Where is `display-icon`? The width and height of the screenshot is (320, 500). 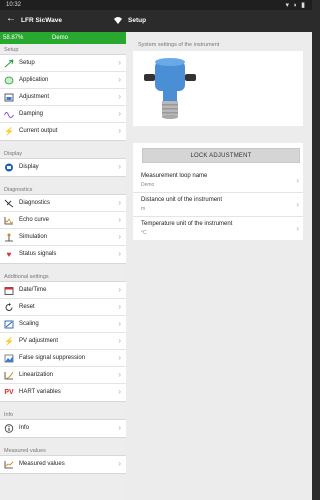
display-icon is located at coordinates (9, 167).